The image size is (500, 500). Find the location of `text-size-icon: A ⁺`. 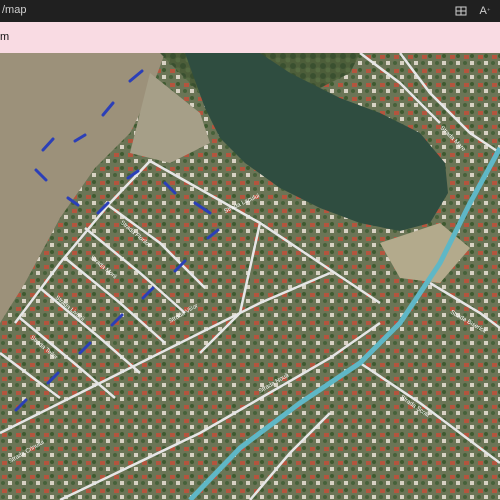

text-size-icon: A ⁺ is located at coordinates (485, 11).